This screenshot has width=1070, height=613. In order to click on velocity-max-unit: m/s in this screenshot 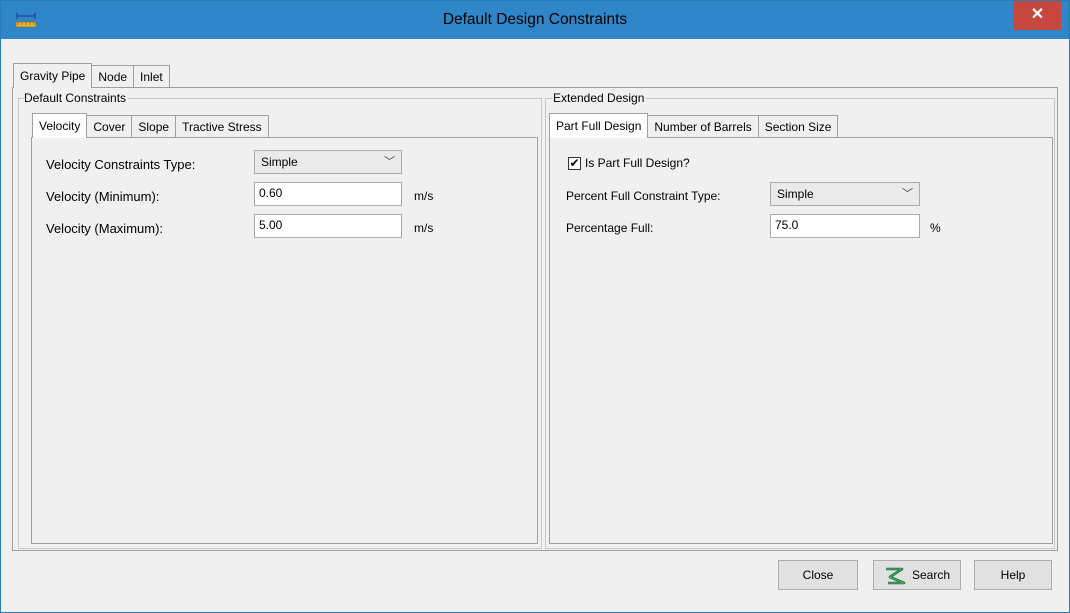, I will do `click(424, 228)`.